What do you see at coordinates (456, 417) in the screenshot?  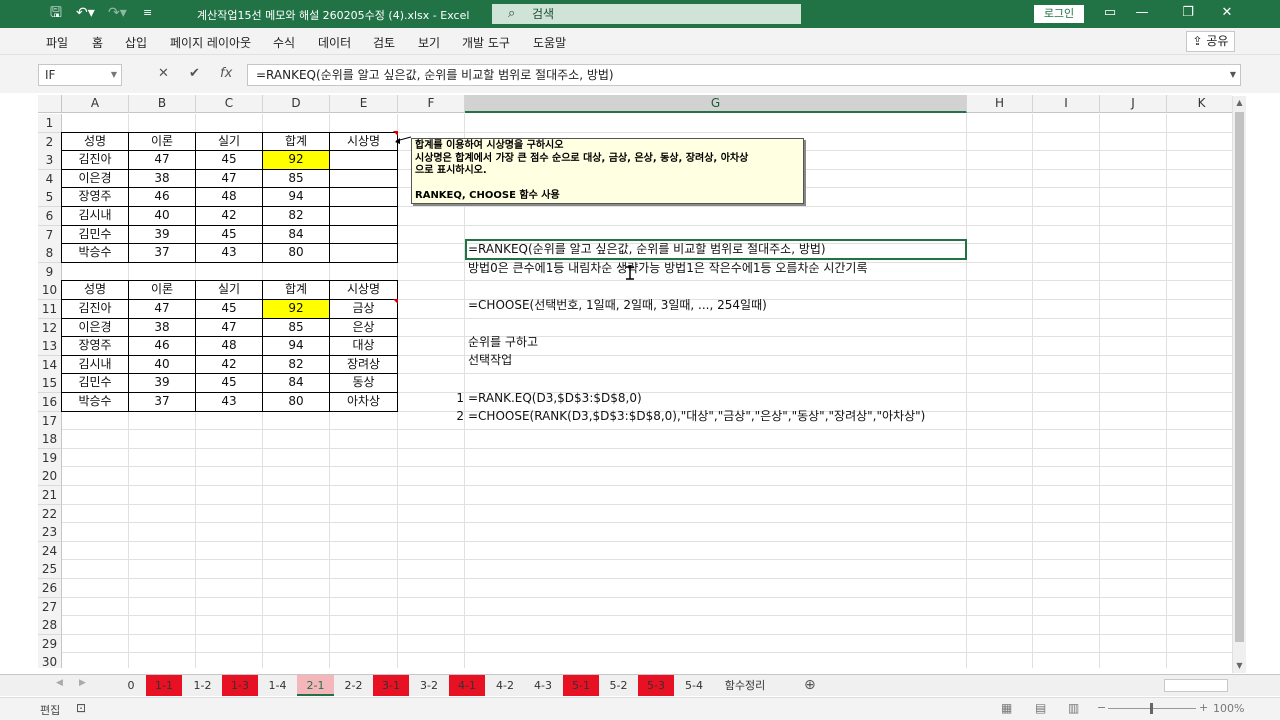 I see `step-number-2: 2` at bounding box center [456, 417].